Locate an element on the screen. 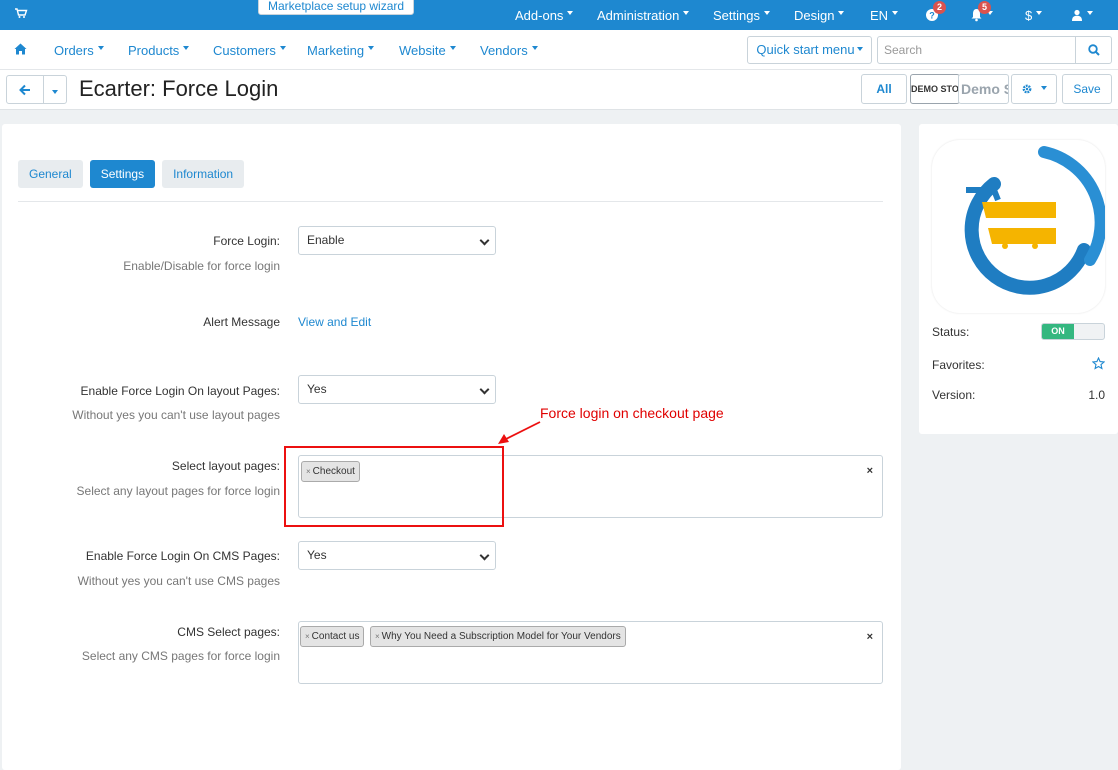 The height and width of the screenshot is (770, 1118). gear-icon is located at coordinates (1027, 89).